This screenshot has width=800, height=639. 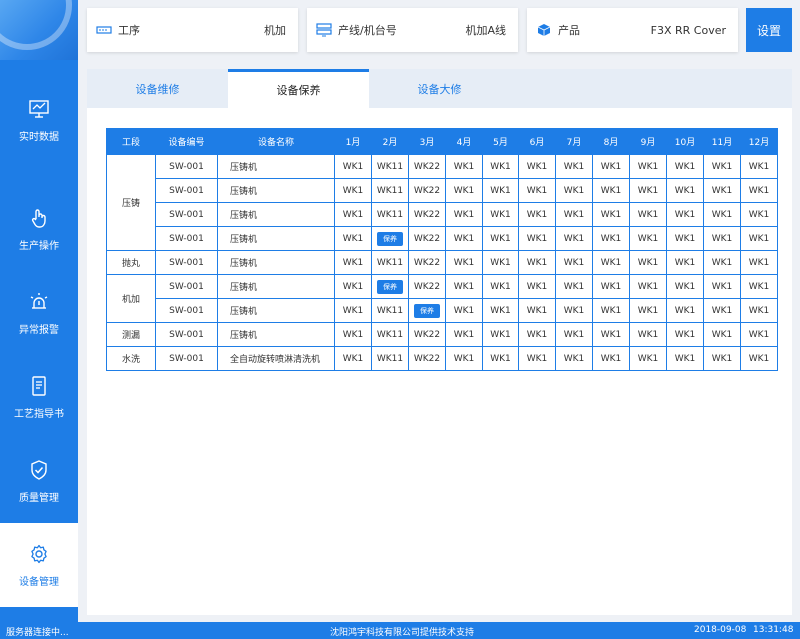 What do you see at coordinates (39, 481) in the screenshot?
I see `sidebar-item-4: 质量管理` at bounding box center [39, 481].